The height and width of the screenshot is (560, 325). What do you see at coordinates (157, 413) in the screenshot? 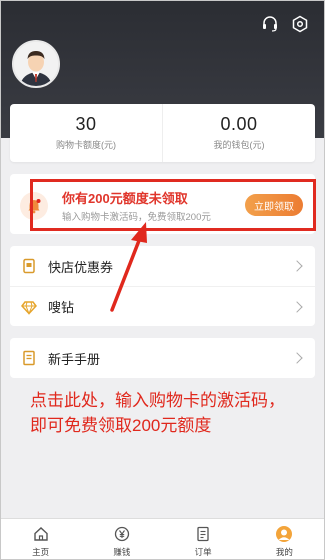
I see `instruction-annotation: 点击此处，输入购物卡的激活码，即可免费领取200元额度` at bounding box center [157, 413].